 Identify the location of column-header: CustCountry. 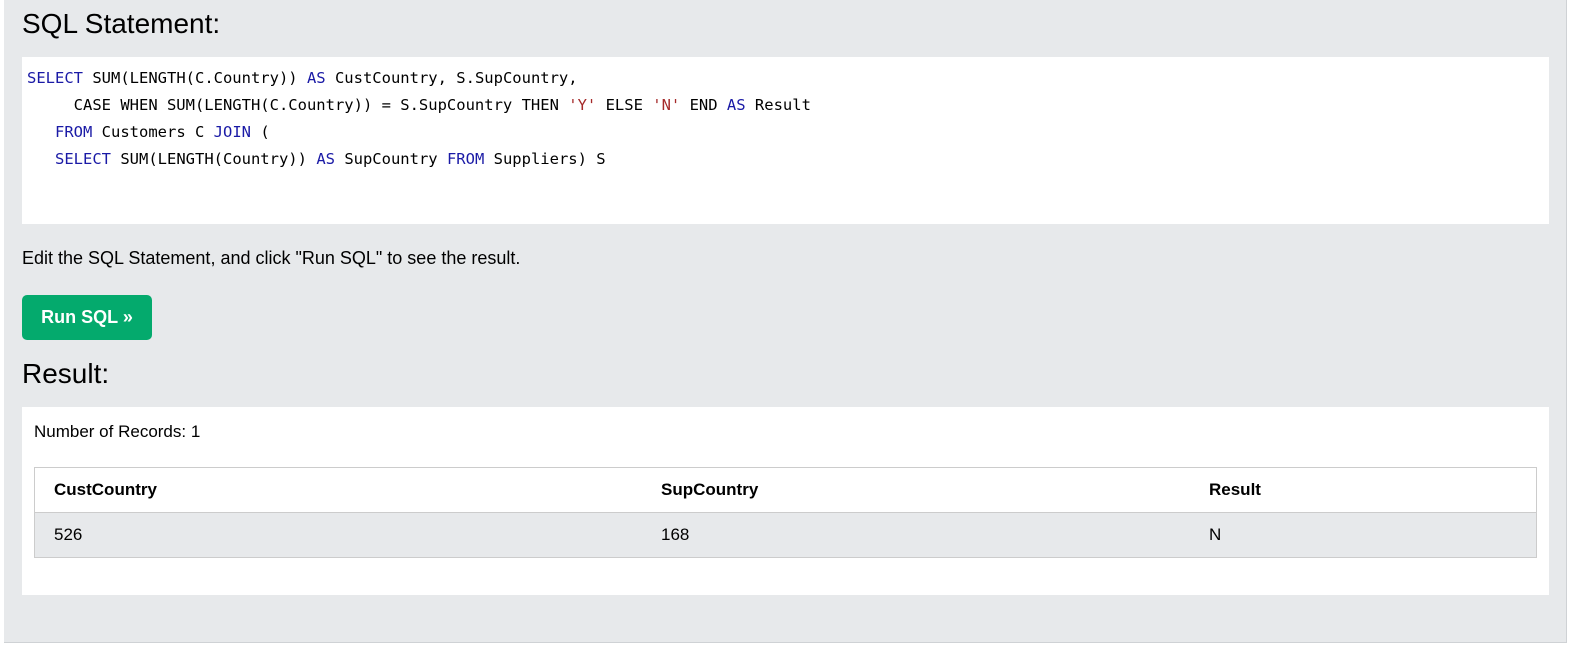
(338, 490).